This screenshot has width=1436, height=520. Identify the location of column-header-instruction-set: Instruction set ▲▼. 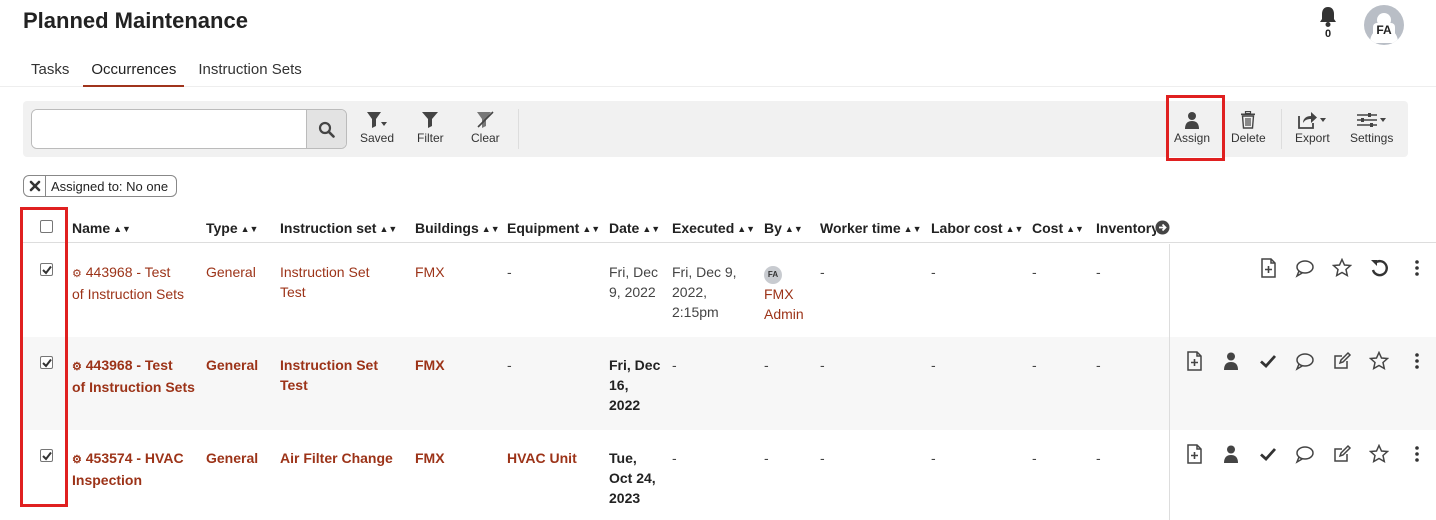
(338, 228).